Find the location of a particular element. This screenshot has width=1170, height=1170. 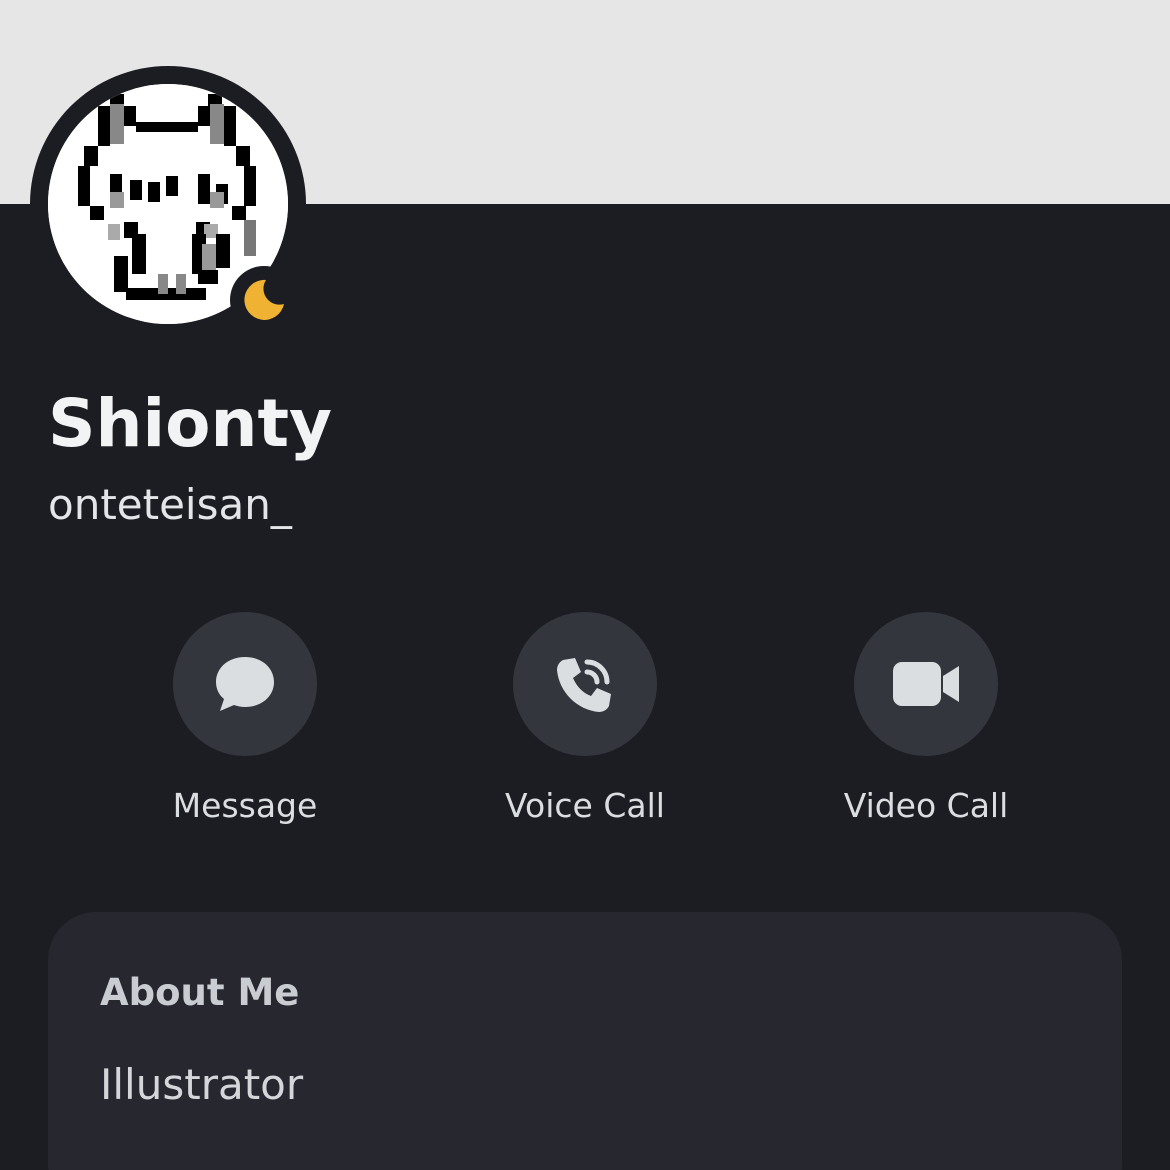

message-label: Message is located at coordinates (245, 805).